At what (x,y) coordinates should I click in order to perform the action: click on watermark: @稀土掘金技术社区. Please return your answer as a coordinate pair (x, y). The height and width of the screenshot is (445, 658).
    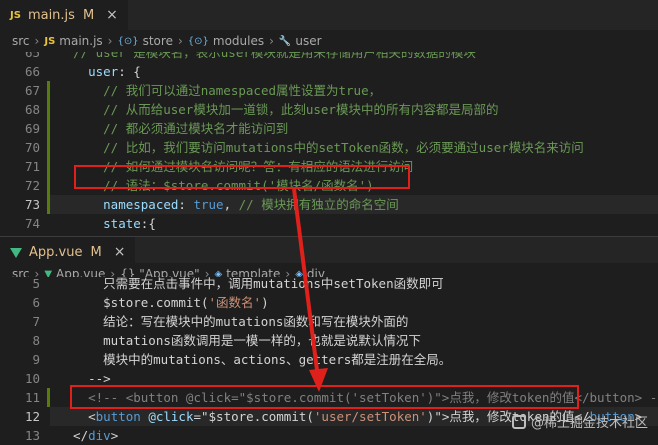
    Looking at the image, I should click on (579, 421).